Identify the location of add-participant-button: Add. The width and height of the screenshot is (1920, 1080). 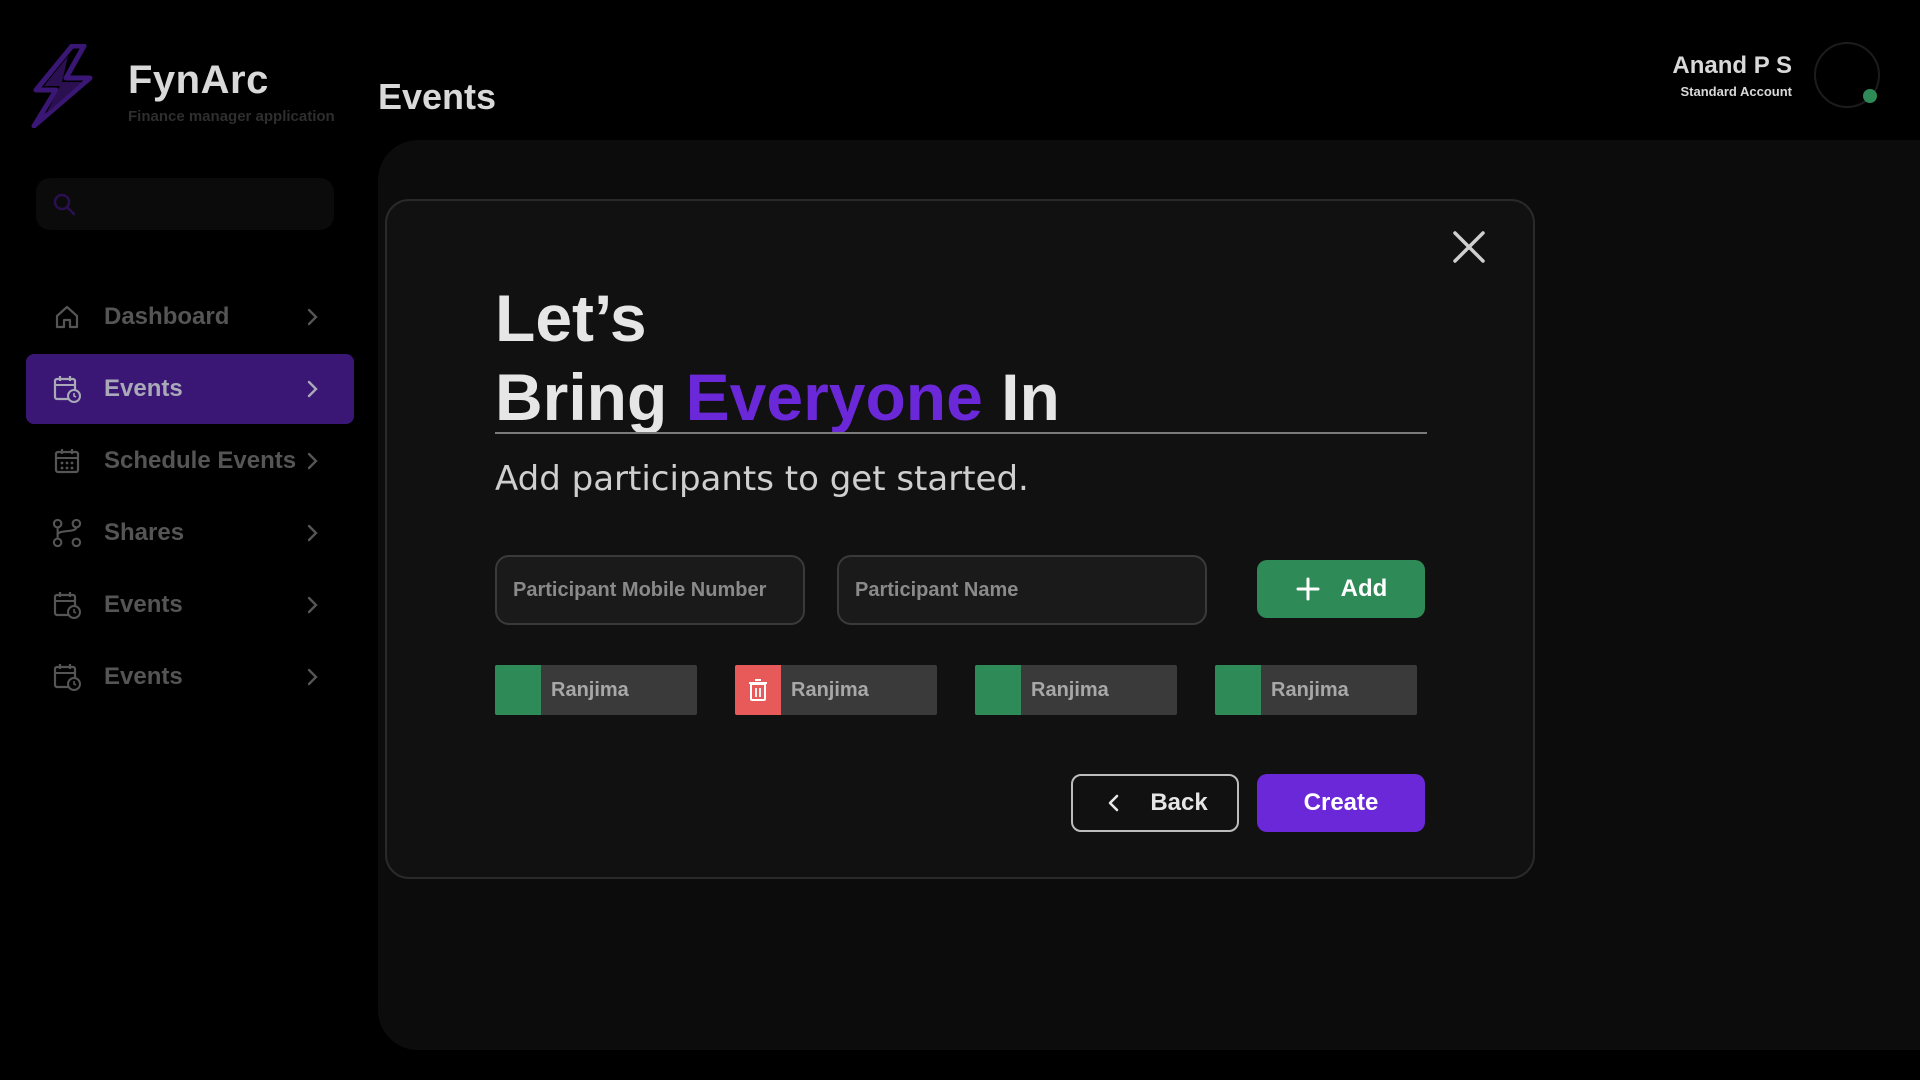
(1341, 589).